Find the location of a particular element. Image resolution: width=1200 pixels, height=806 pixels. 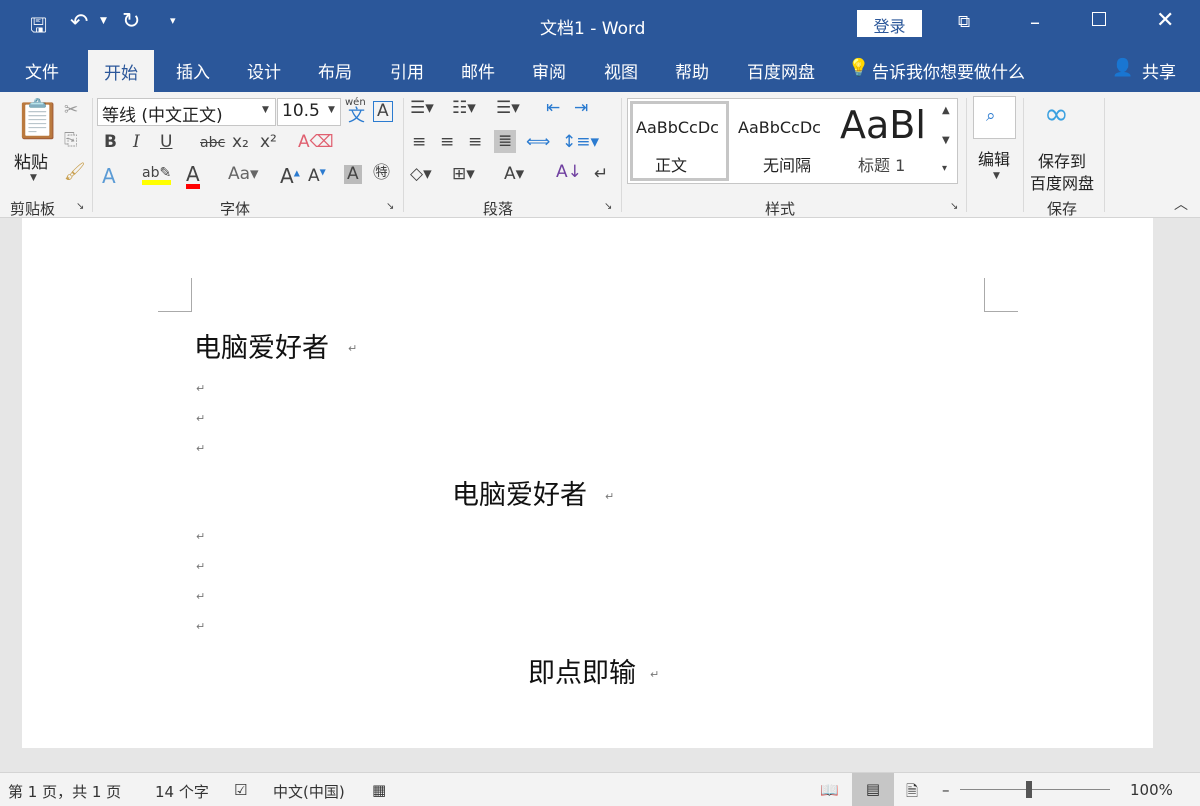

web-layout-icon: 🗎 is located at coordinates (912, 793).